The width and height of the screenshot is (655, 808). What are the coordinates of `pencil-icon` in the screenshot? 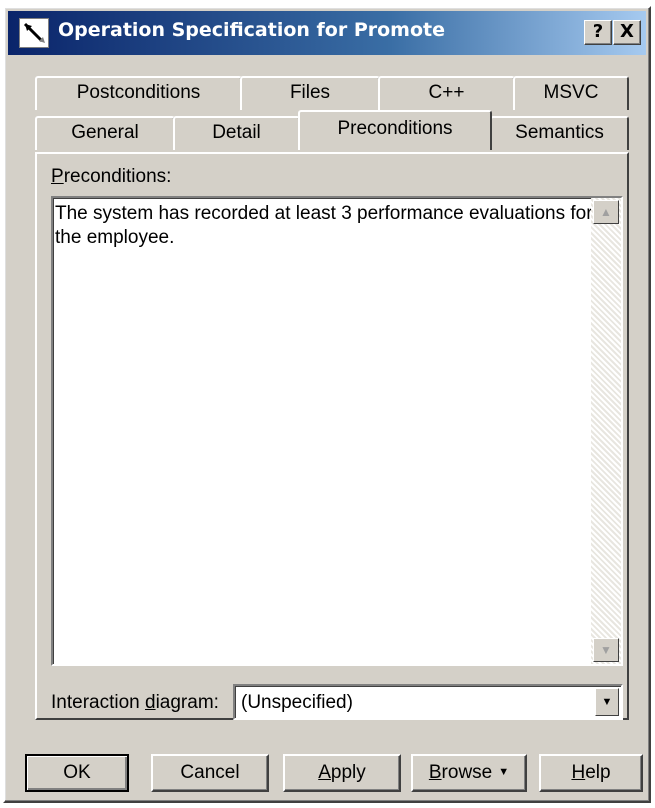 It's located at (34, 33).